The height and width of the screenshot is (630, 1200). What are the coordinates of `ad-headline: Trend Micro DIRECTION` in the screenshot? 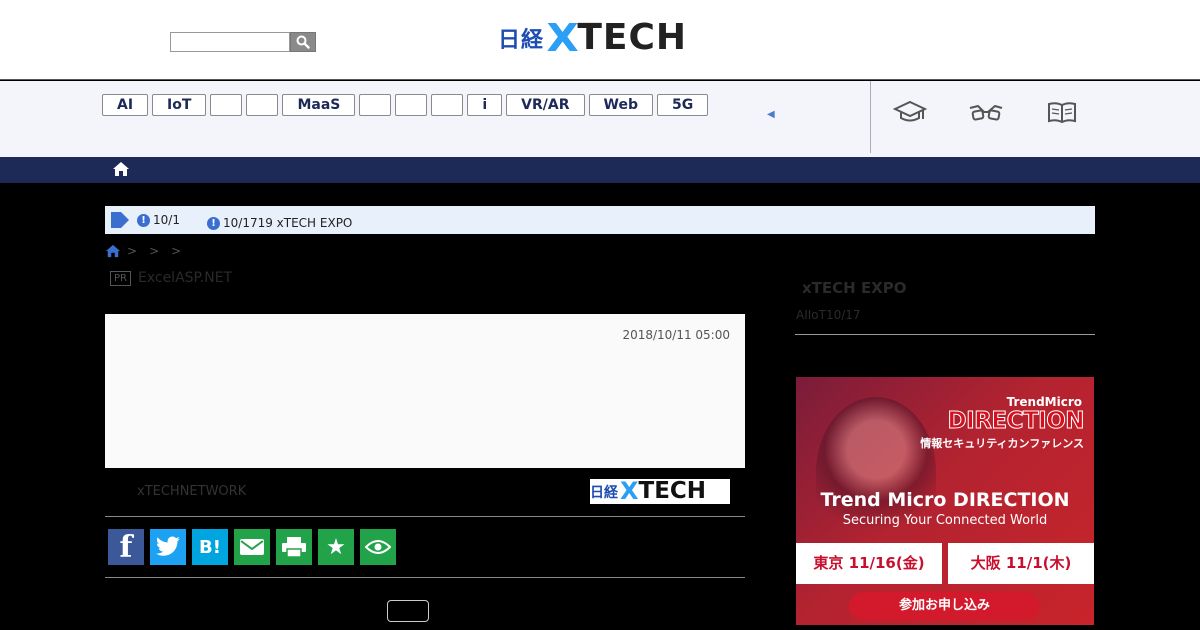 It's located at (945, 500).